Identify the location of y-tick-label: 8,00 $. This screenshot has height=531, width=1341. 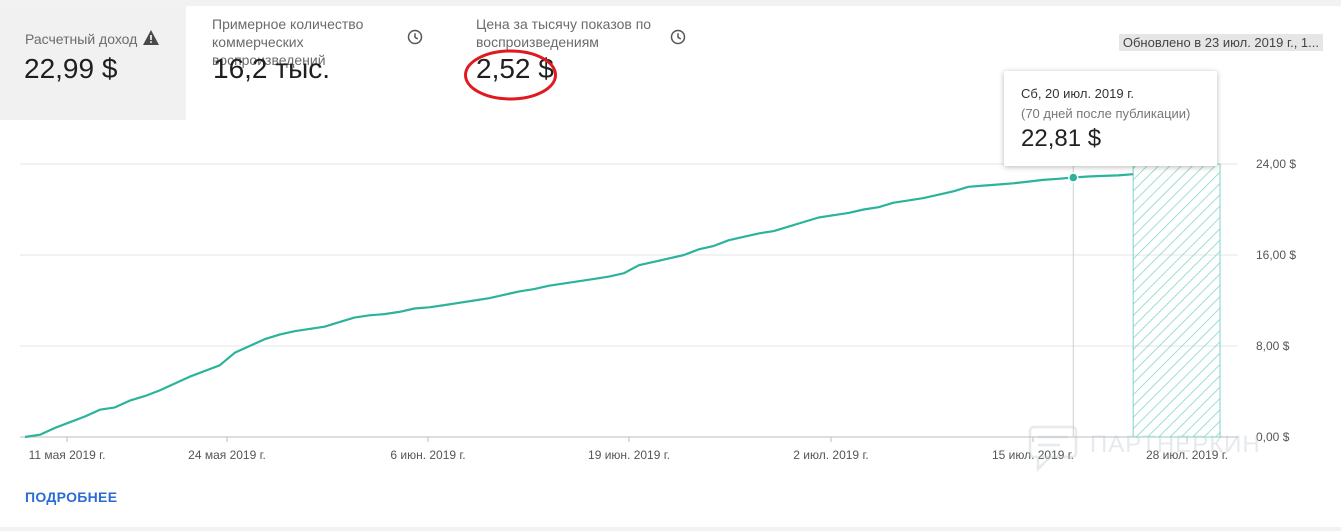
(1273, 346).